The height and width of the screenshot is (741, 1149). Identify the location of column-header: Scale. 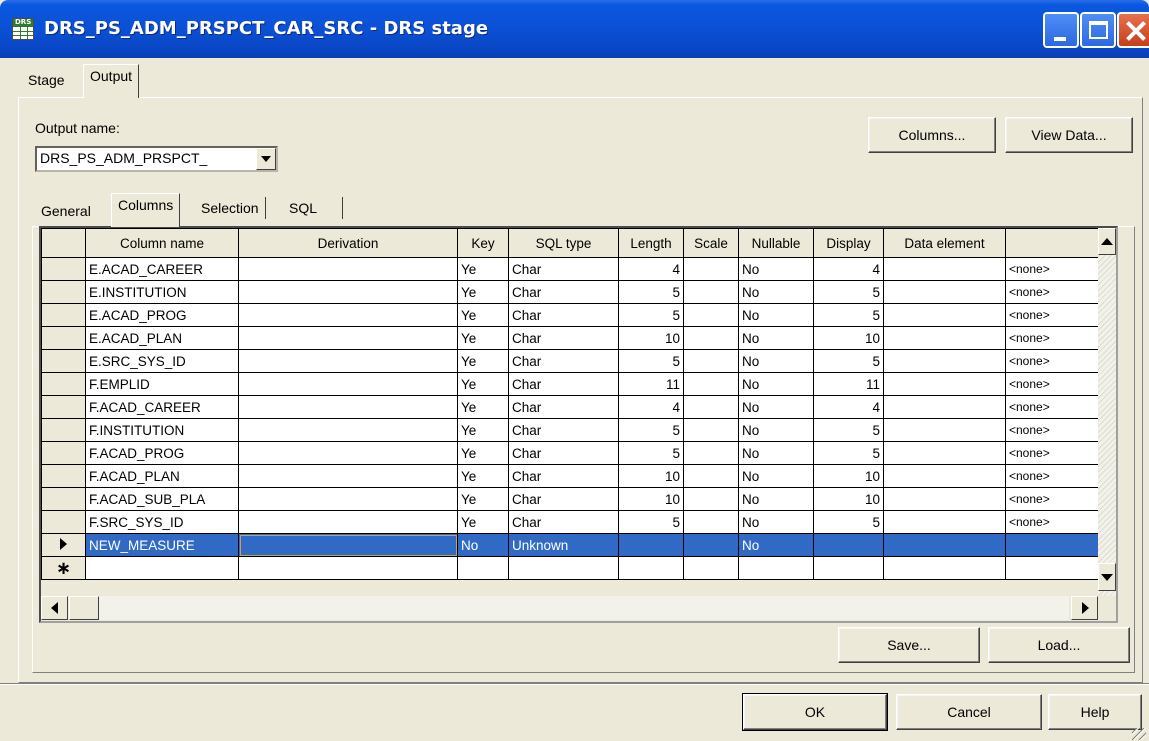
(711, 243).